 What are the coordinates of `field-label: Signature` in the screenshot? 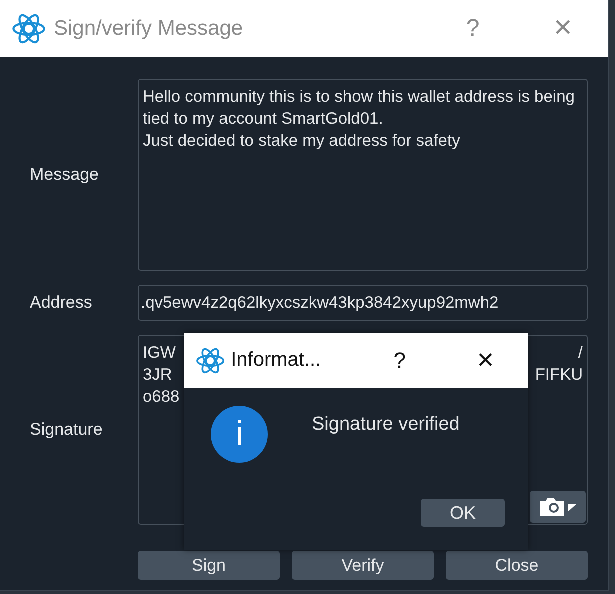 It's located at (67, 430).